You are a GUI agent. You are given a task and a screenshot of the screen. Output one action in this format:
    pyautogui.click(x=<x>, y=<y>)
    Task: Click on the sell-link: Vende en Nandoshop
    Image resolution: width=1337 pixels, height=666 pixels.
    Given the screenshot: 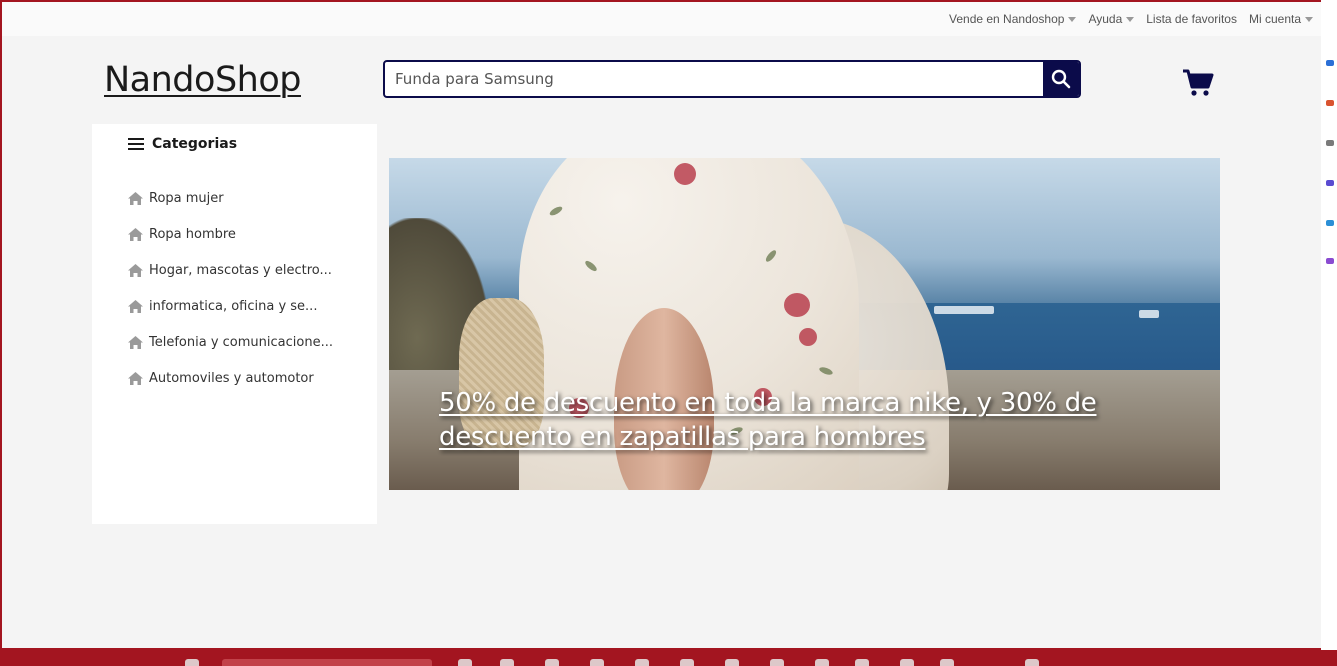 What is the action you would take?
    pyautogui.click(x=1013, y=19)
    